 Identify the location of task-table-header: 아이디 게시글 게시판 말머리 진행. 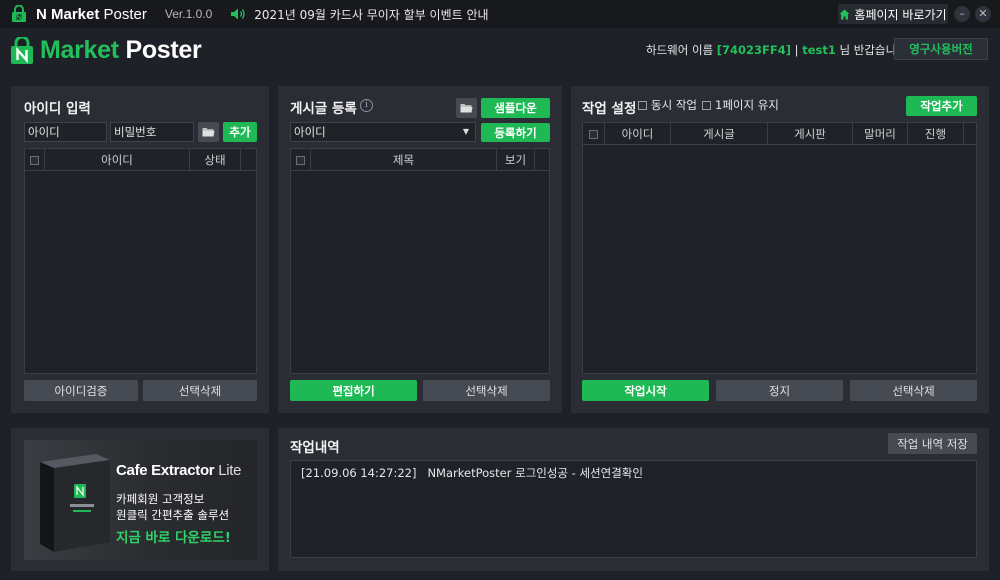
(779, 134).